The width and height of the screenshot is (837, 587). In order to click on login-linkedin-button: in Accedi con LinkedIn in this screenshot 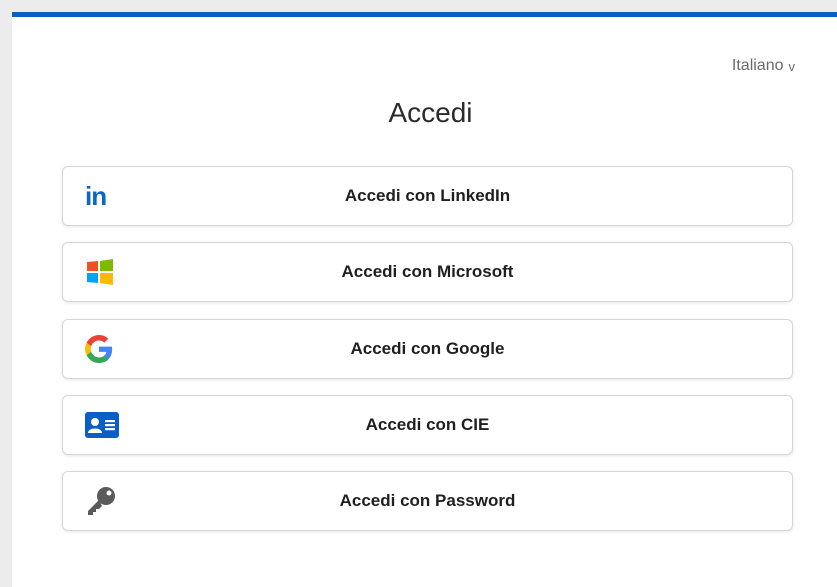, I will do `click(427, 196)`.